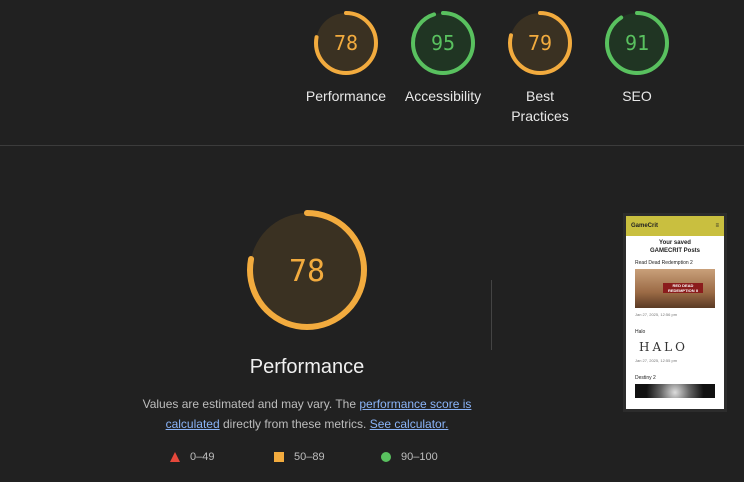  I want to click on gauge-ring: 91, so click(637, 43).